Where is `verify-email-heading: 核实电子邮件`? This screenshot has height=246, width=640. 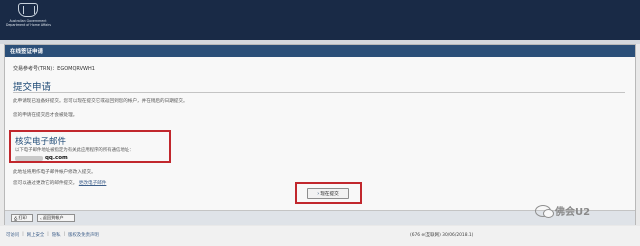
verify-email-heading: 核实电子邮件 is located at coordinates (41, 142).